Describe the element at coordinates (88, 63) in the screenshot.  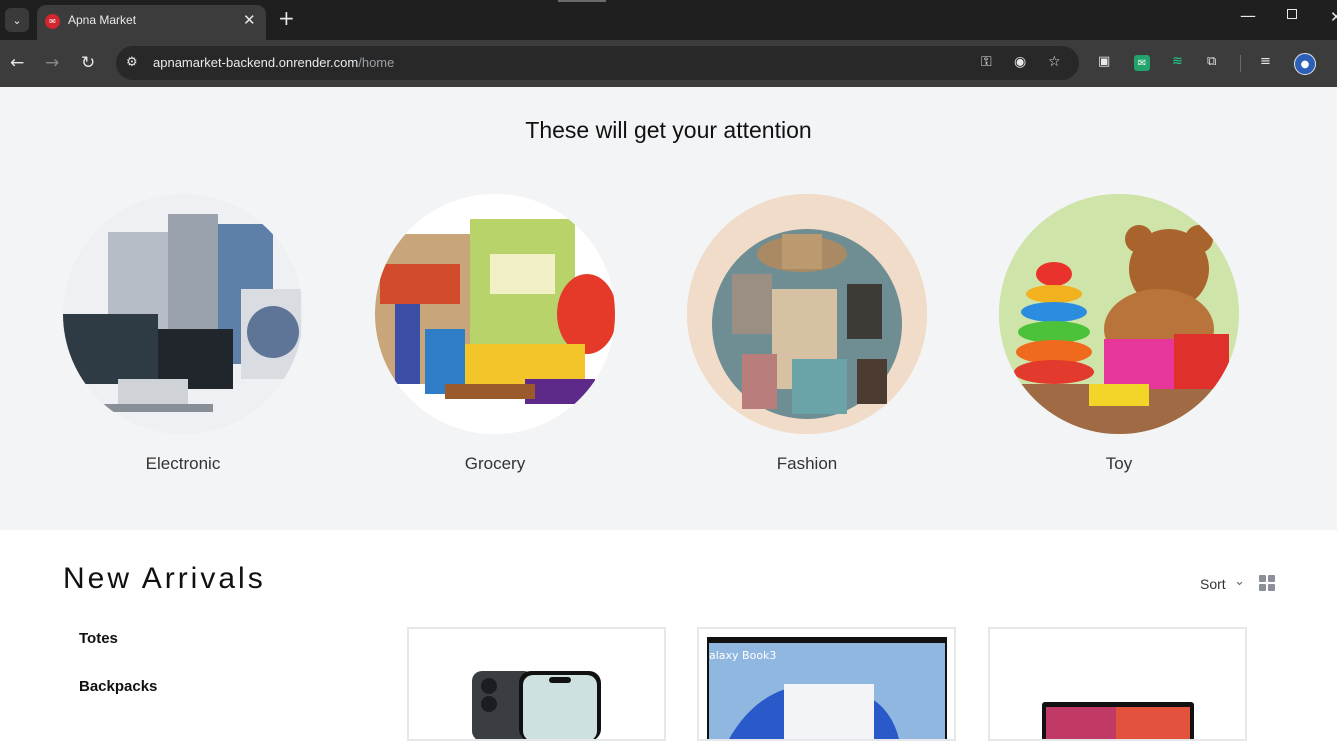
I see `reload-icon: ↻` at that location.